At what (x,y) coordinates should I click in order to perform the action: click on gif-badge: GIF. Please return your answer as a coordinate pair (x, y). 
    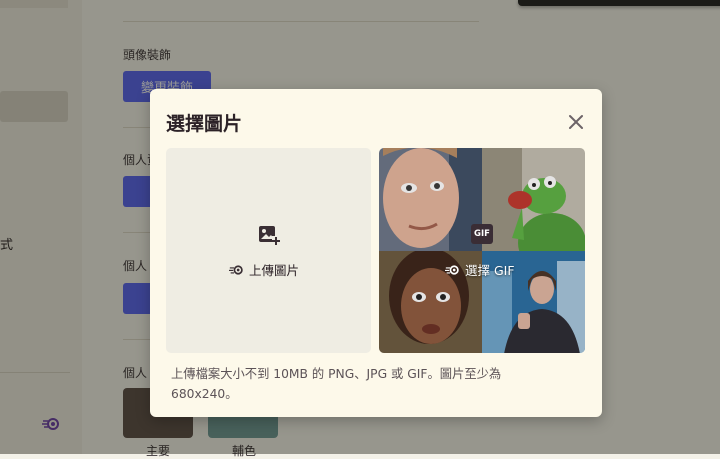
    Looking at the image, I should click on (482, 234).